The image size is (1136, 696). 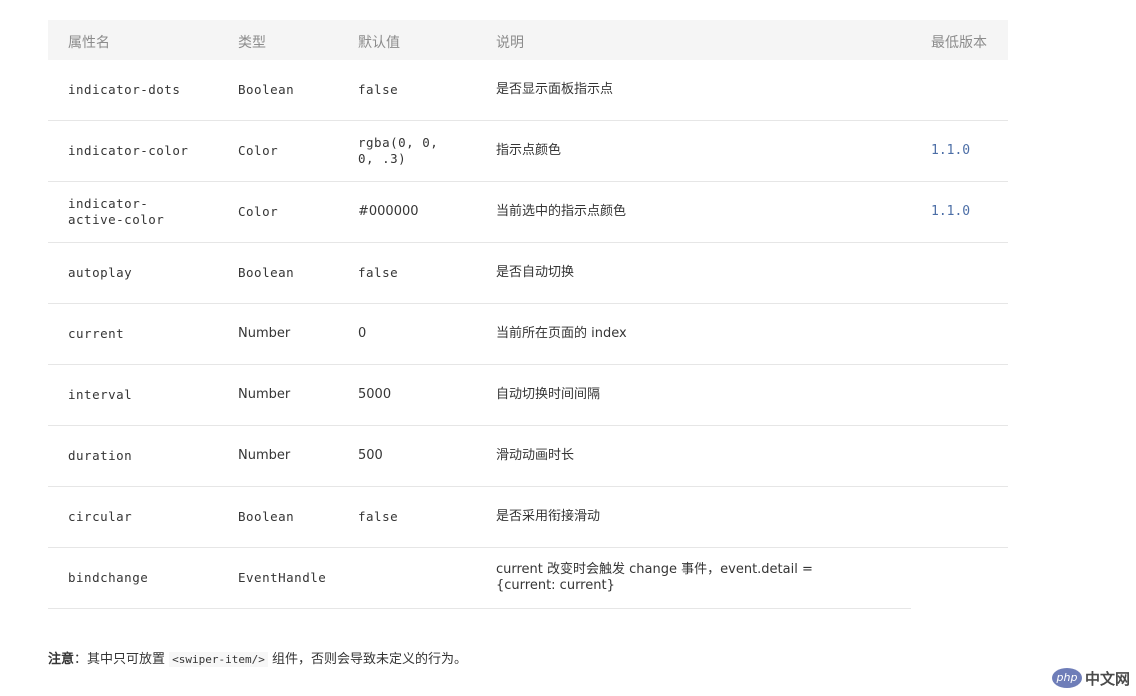 What do you see at coordinates (124, 89) in the screenshot?
I see `cell-name: indicator-dots` at bounding box center [124, 89].